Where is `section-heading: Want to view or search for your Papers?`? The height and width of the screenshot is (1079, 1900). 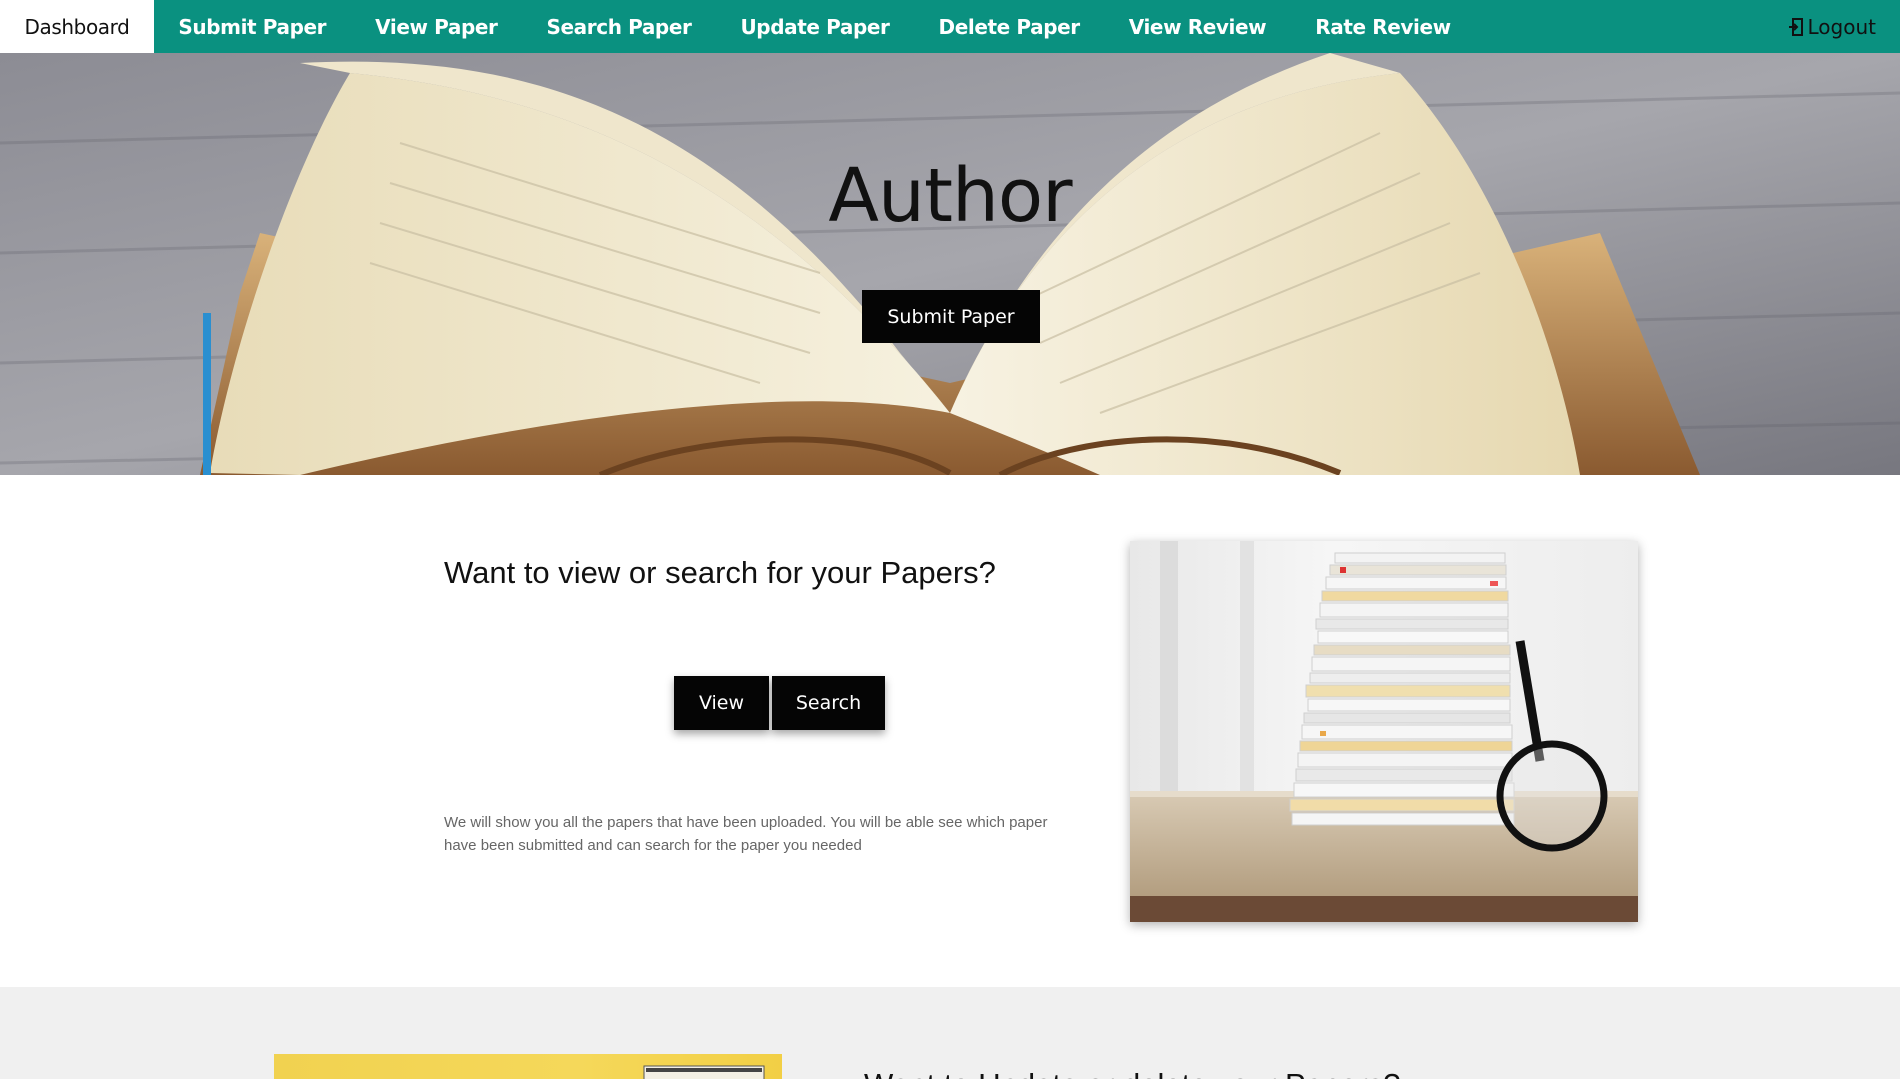
section-heading: Want to view or search for your Papers? is located at coordinates (720, 572).